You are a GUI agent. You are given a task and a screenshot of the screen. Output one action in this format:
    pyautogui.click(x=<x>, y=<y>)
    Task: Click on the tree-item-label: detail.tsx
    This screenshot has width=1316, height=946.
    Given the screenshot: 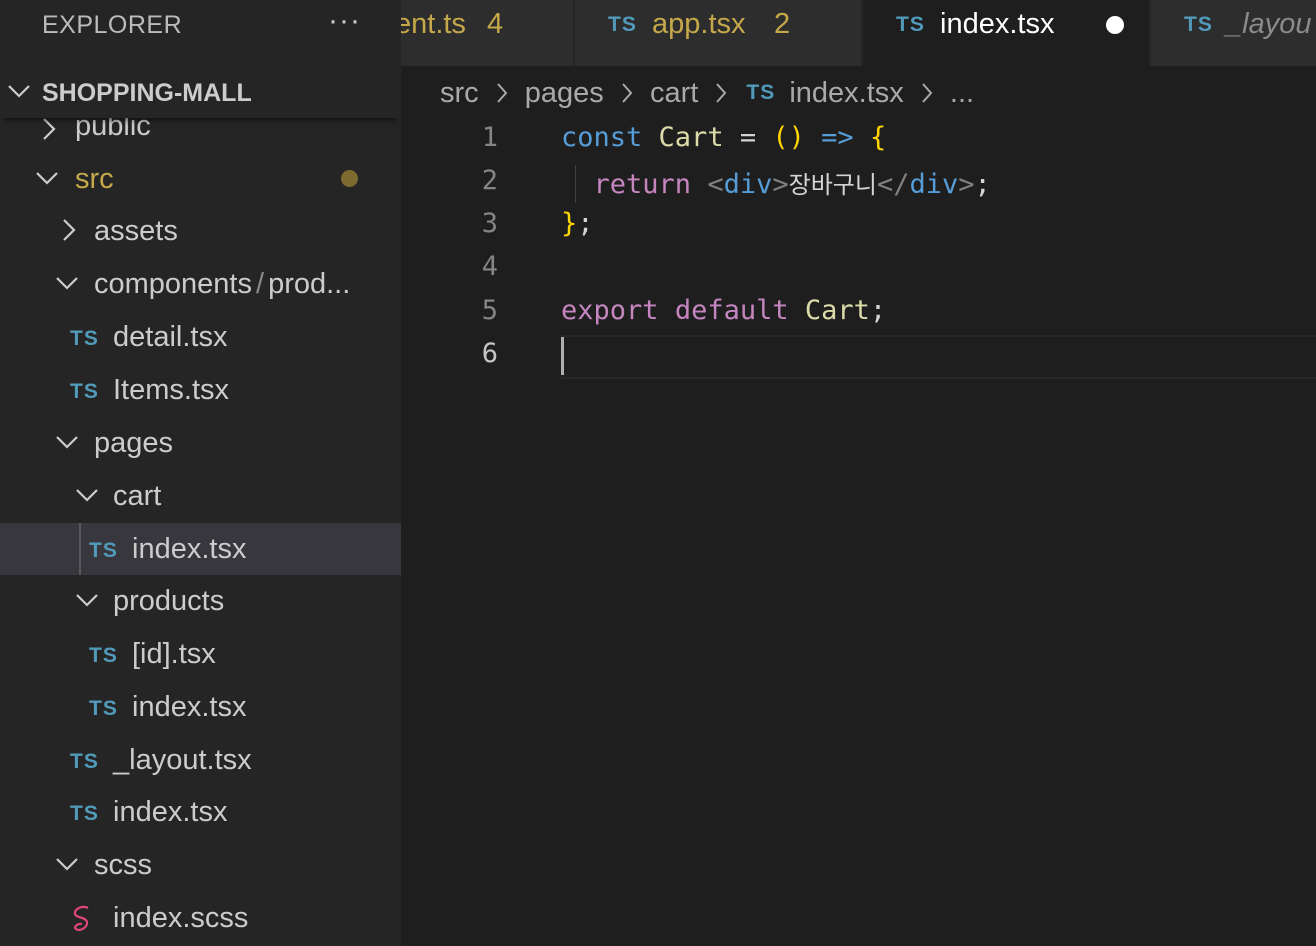 What is the action you would take?
    pyautogui.click(x=170, y=337)
    